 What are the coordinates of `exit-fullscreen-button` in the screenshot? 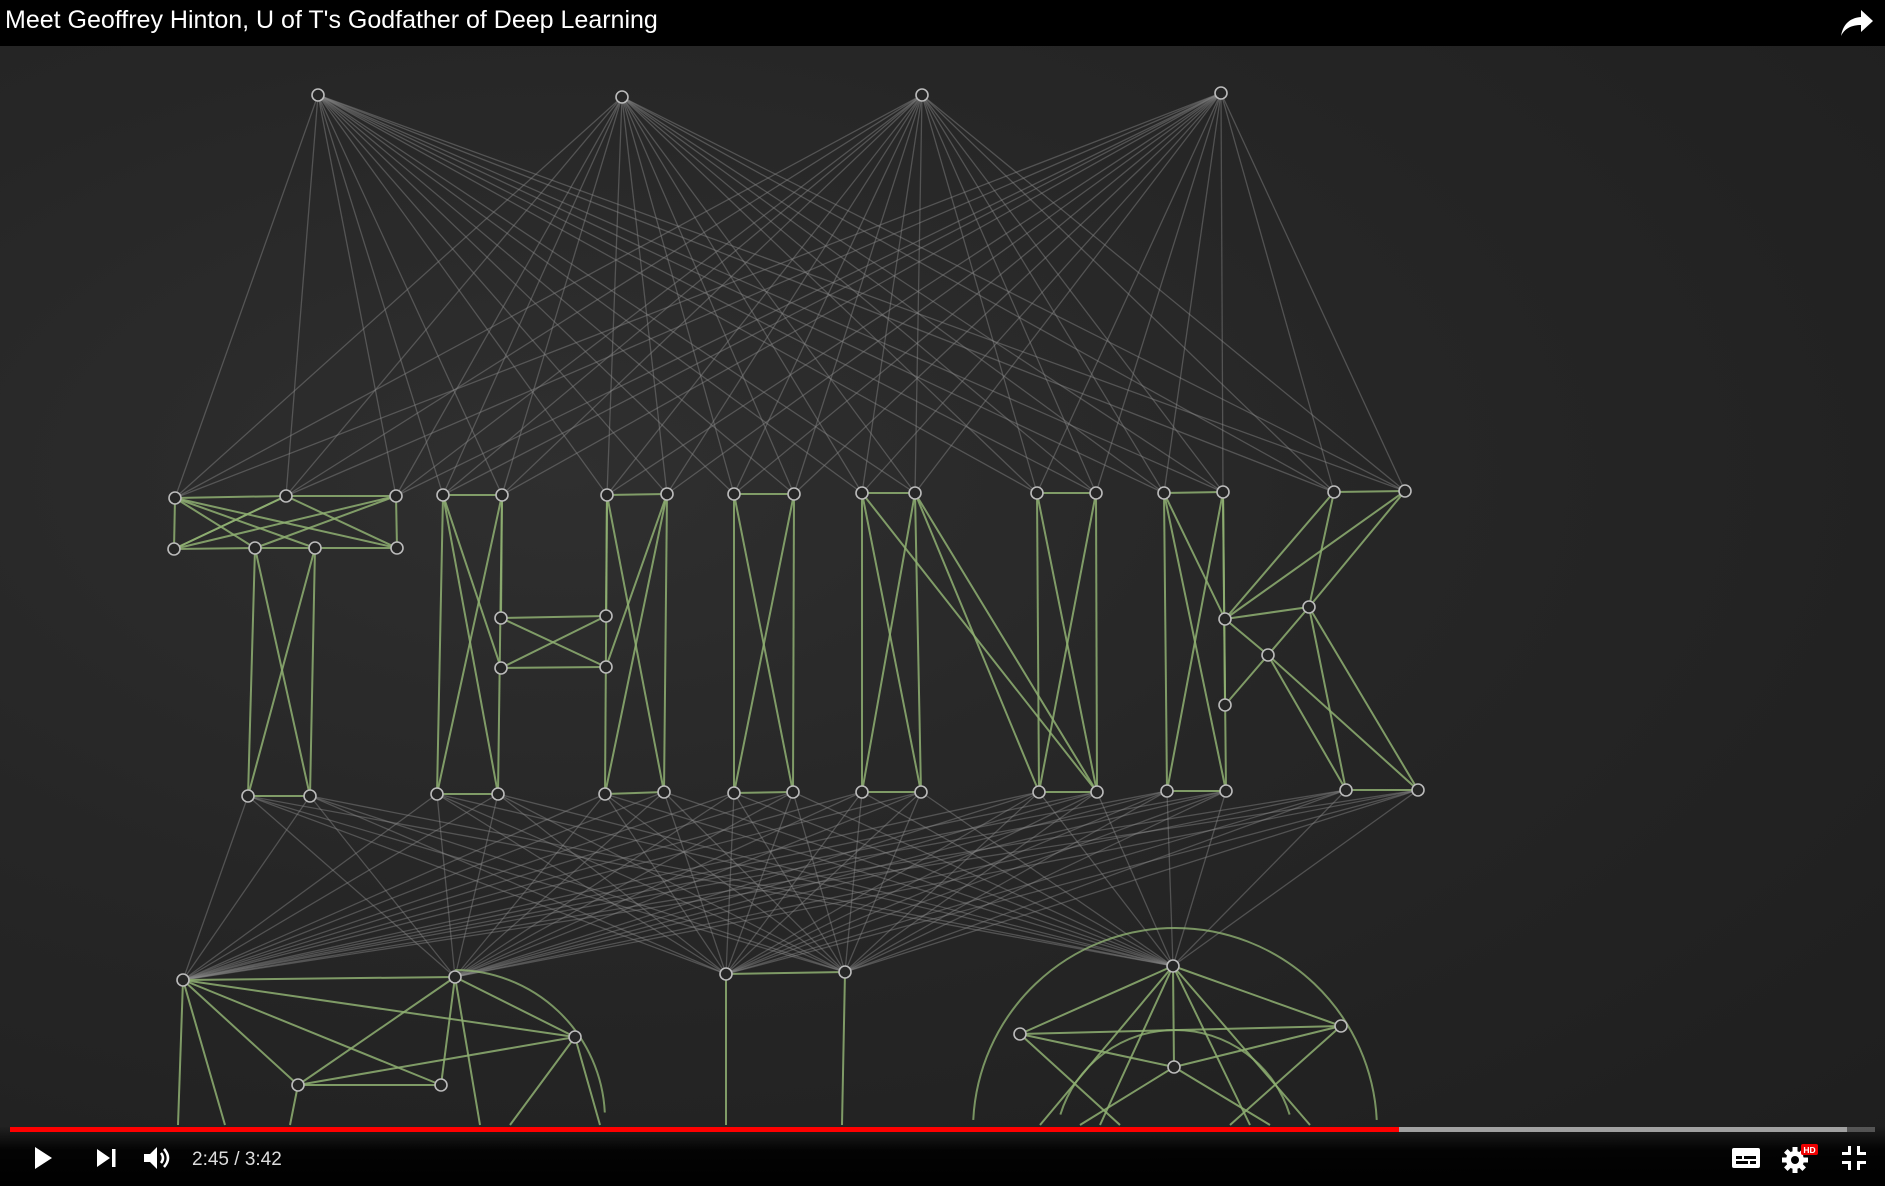 It's located at (1854, 1158).